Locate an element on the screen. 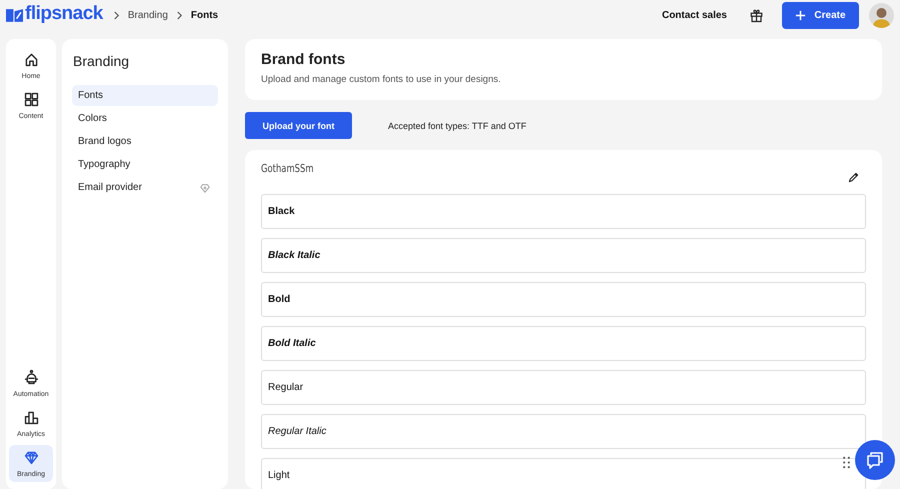  logo-icon is located at coordinates (14, 15).